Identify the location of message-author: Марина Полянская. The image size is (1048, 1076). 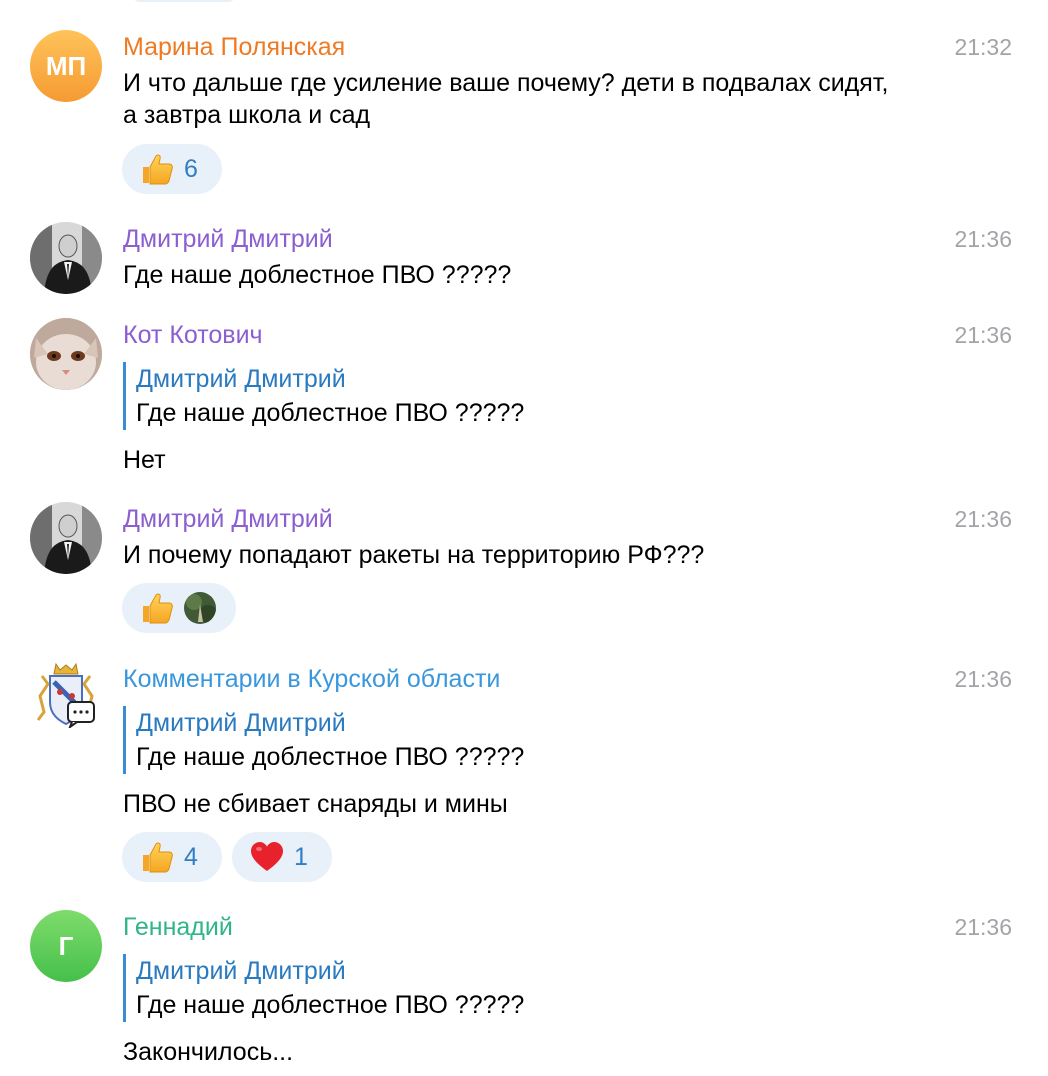
(234, 47).